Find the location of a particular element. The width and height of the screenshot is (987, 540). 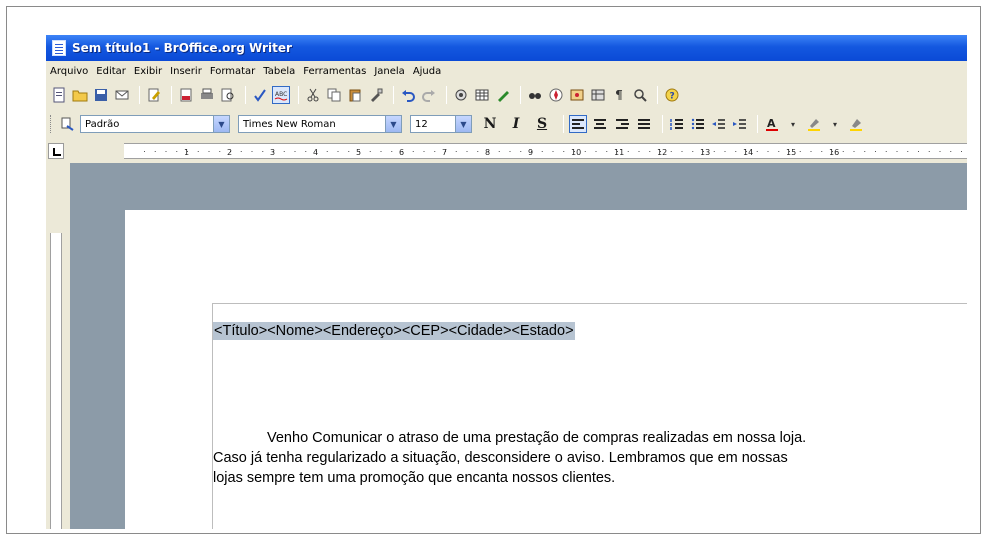

menu-ajuda: Ajuda is located at coordinates (427, 71).